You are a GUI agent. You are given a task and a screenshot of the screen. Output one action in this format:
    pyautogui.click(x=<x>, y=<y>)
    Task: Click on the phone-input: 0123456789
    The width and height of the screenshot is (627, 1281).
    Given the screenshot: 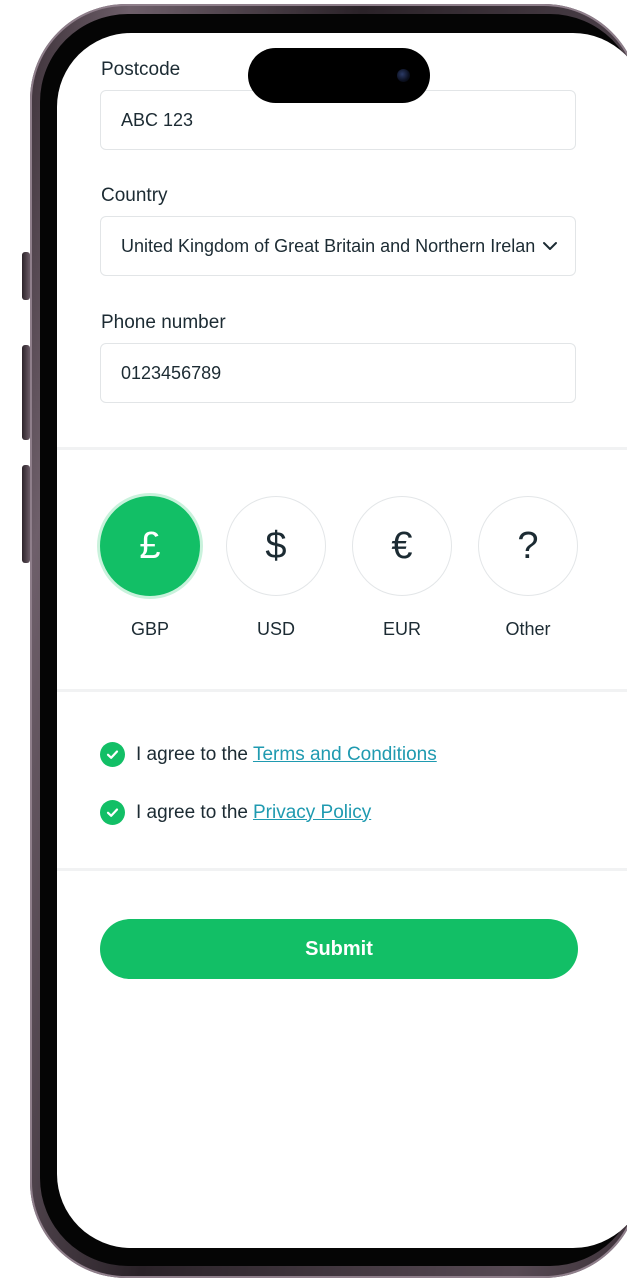 What is the action you would take?
    pyautogui.click(x=338, y=373)
    